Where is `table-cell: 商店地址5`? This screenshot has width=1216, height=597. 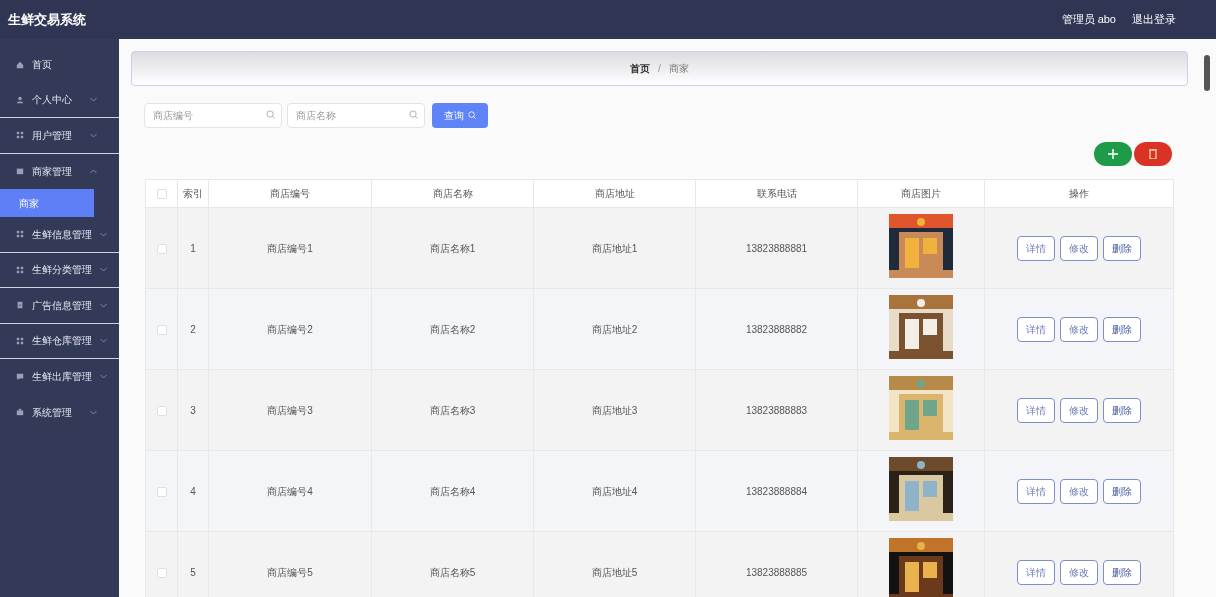
table-cell: 商店地址5 is located at coordinates (614, 572).